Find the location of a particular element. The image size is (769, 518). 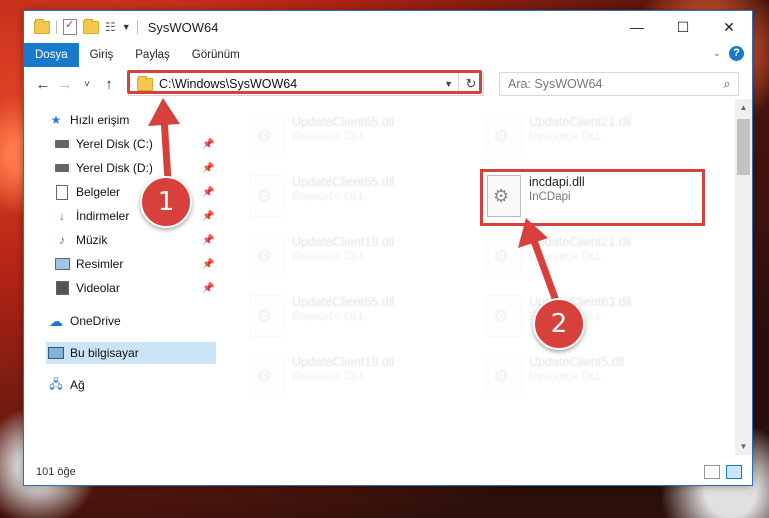

file-item: UpdateClient63.dllResource DLL is located at coordinates (595, 316).